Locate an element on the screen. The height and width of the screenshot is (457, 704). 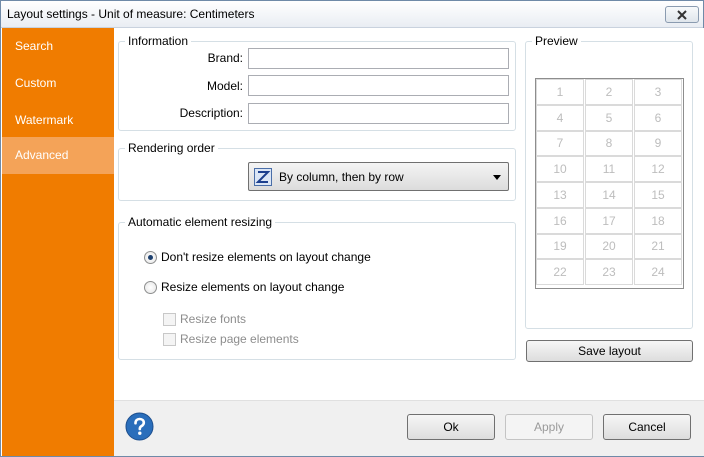
resize-fonts-label: Resize fonts is located at coordinates (213, 319).